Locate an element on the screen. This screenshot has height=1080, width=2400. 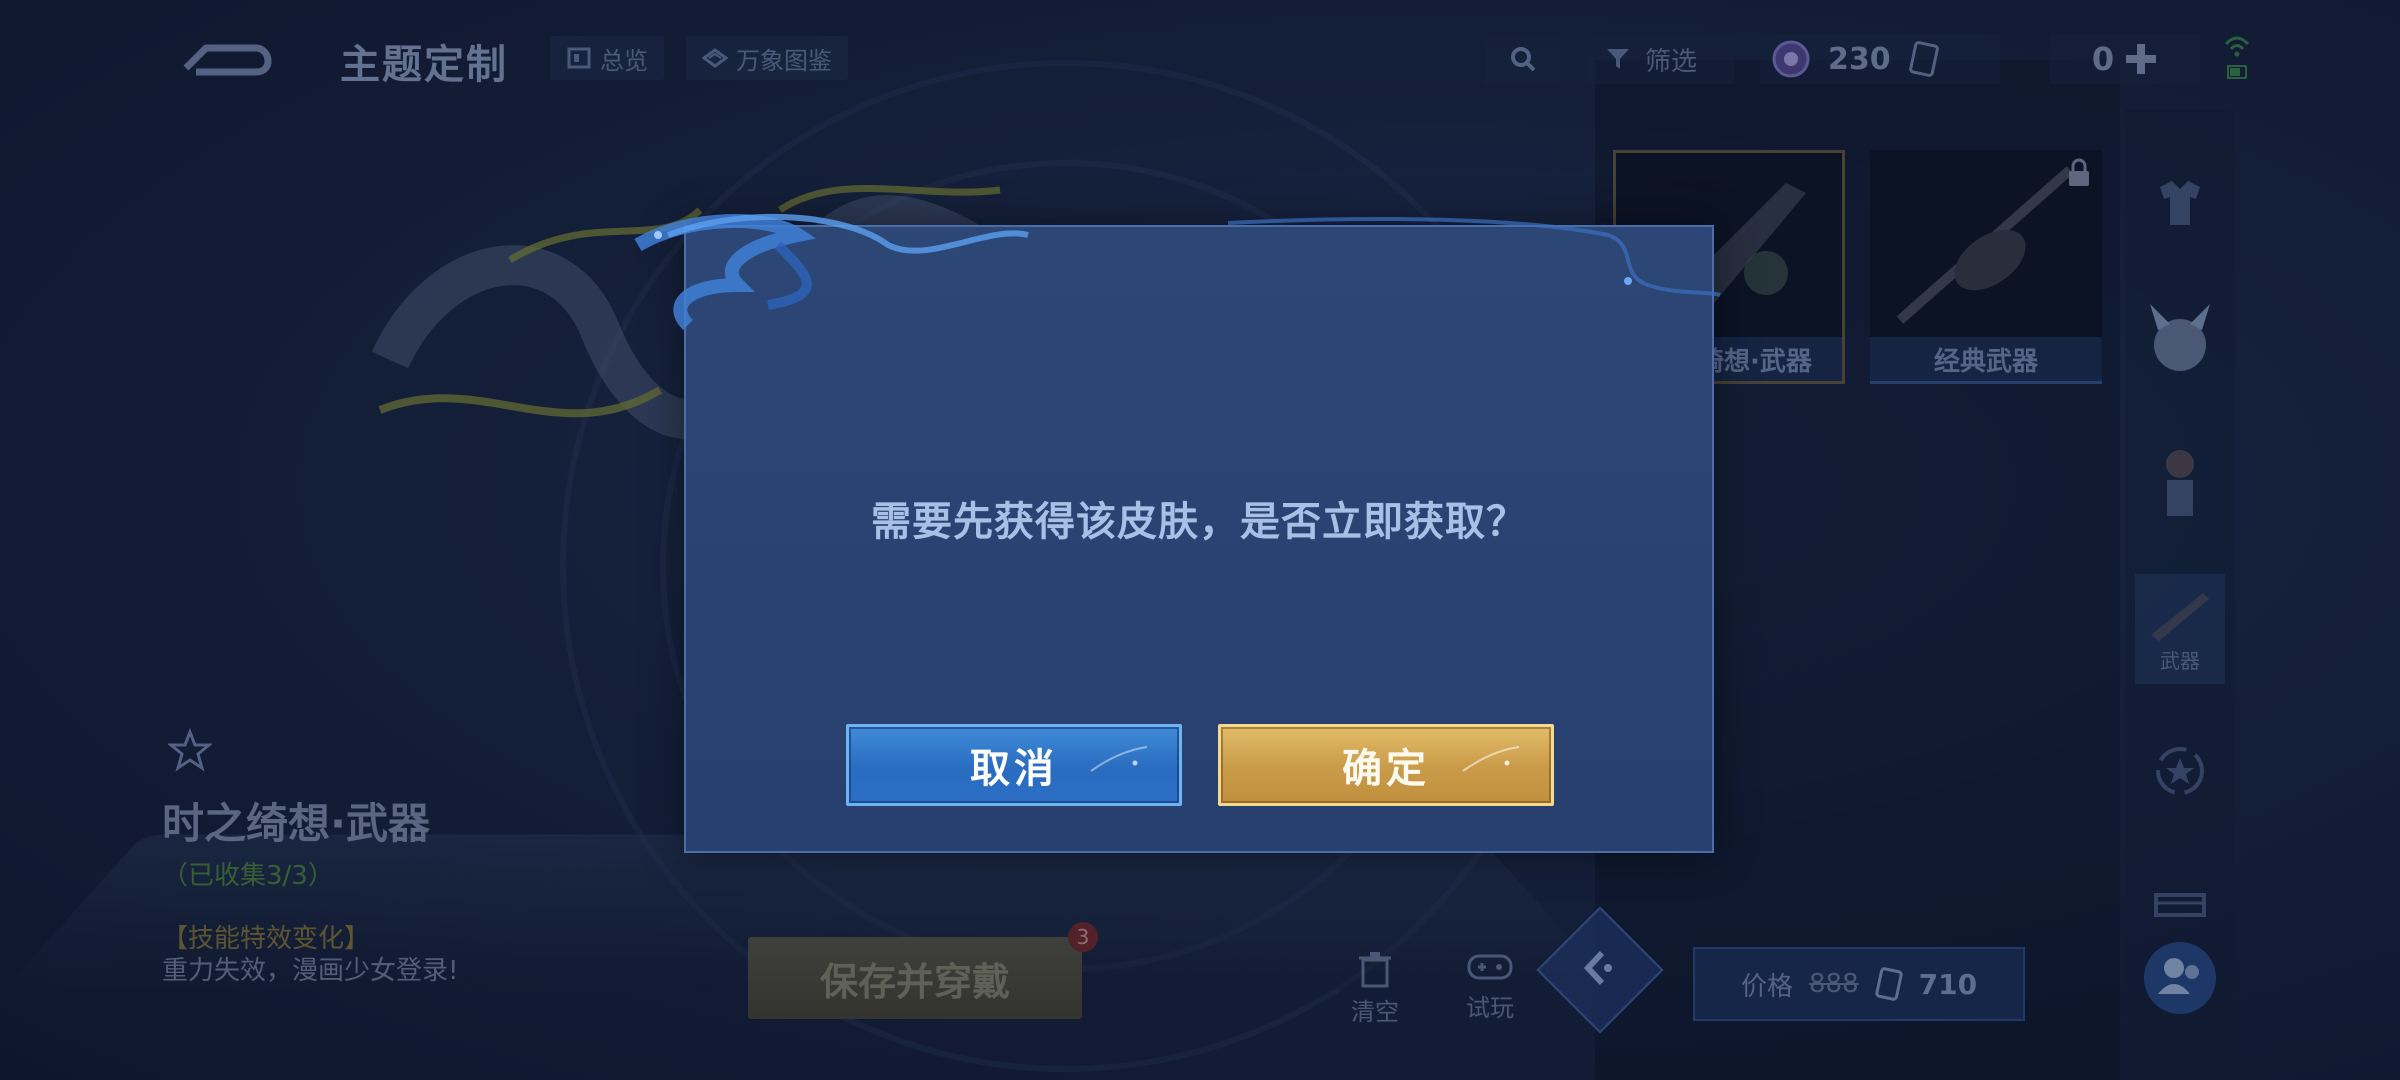
confirm-button: 确定 is located at coordinates (1386, 765).